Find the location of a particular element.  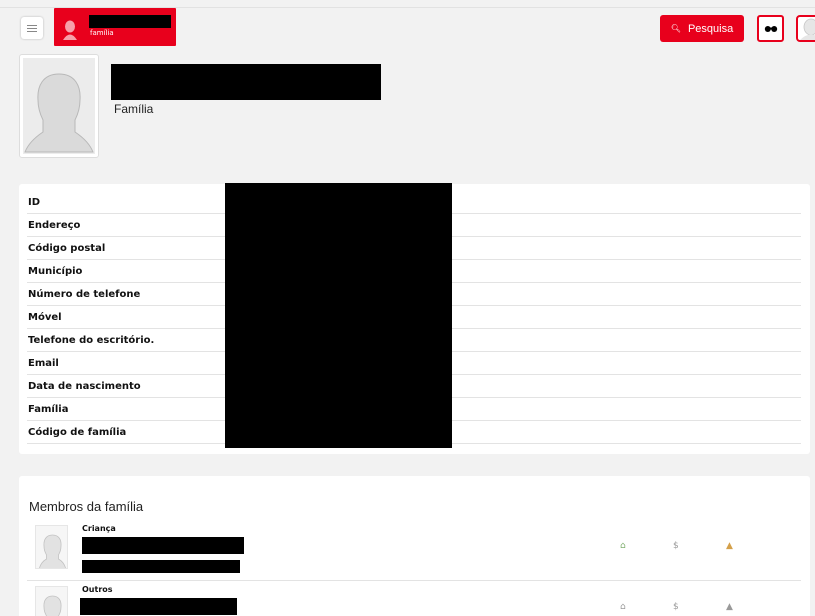

search-button-label: Pesquisa is located at coordinates (710, 28).